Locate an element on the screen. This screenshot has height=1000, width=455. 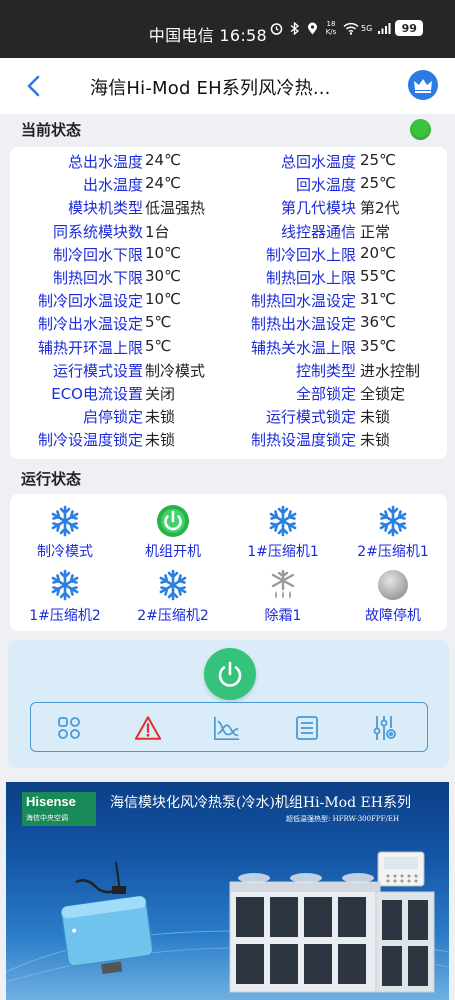
status-row: 辅热开环温上限 5℃ 辅热关水温上限 35℃ is located at coordinates (228, 348).